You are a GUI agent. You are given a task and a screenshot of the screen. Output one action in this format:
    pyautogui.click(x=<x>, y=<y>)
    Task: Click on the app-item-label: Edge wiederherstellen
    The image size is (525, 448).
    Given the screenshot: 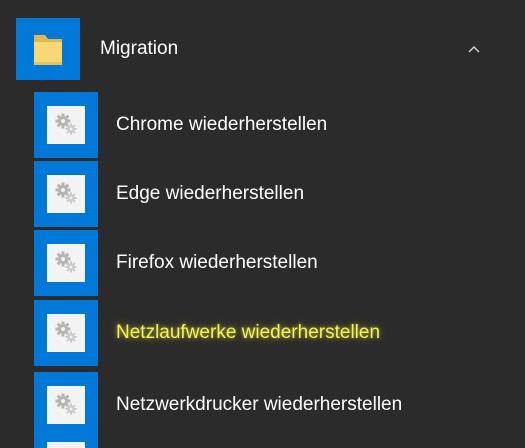 What is the action you would take?
    pyautogui.click(x=210, y=193)
    